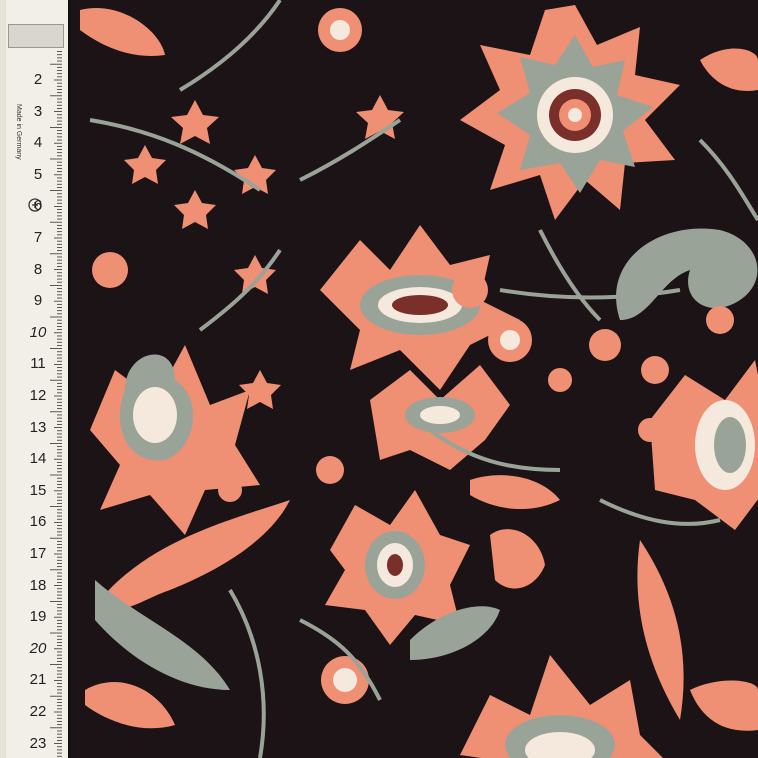  What do you see at coordinates (38, 617) in the screenshot?
I see `tape-number: 19` at bounding box center [38, 617].